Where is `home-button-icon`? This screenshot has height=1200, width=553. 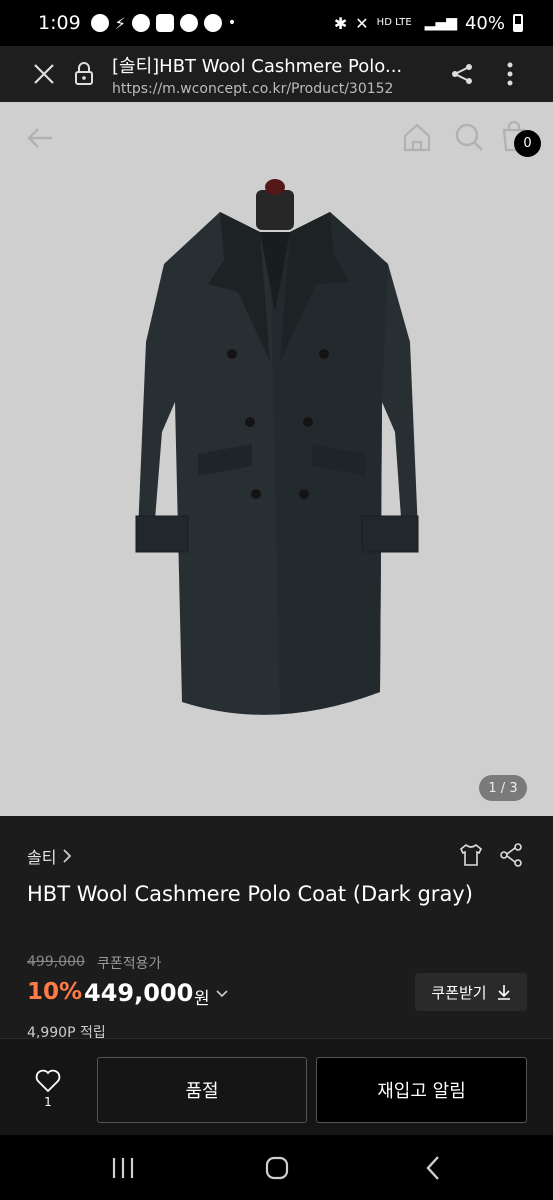 home-button-icon is located at coordinates (277, 1168).